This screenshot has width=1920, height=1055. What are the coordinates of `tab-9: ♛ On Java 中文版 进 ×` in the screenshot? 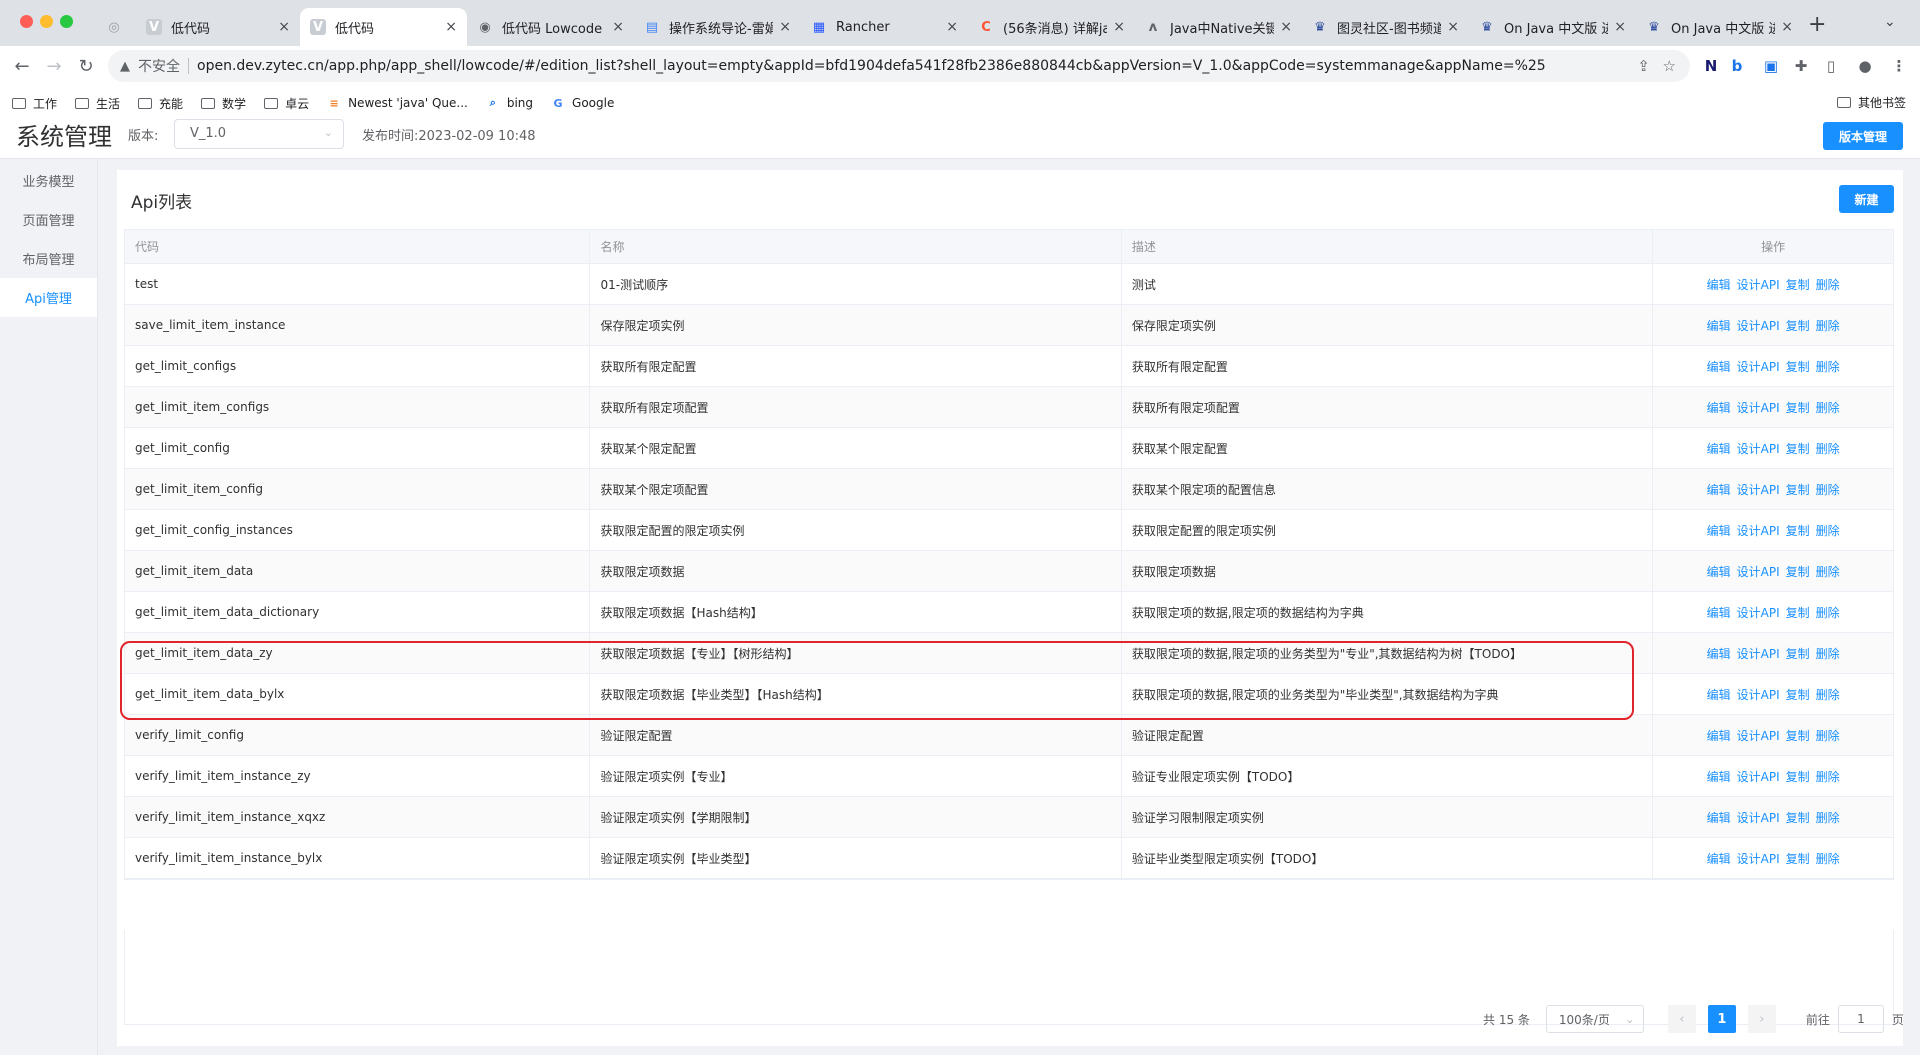 It's located at (1552, 27).